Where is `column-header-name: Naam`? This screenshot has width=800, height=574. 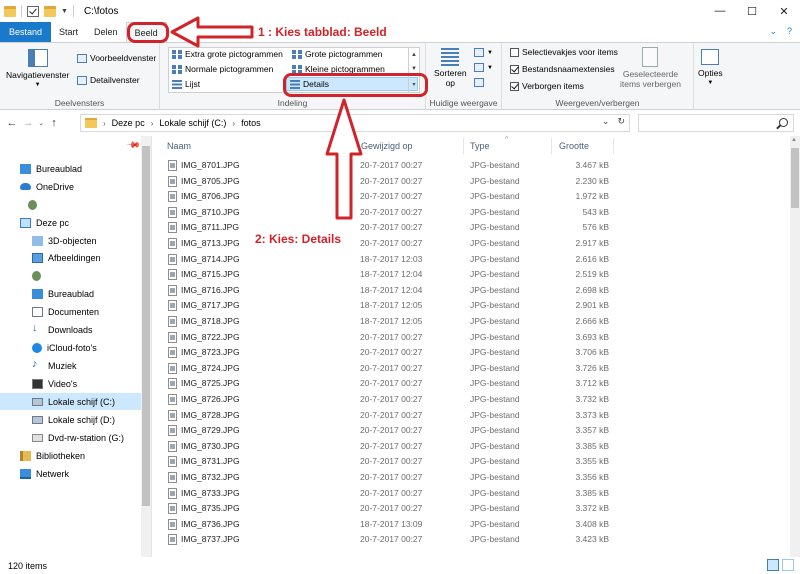 column-header-name: Naam is located at coordinates (179, 146).